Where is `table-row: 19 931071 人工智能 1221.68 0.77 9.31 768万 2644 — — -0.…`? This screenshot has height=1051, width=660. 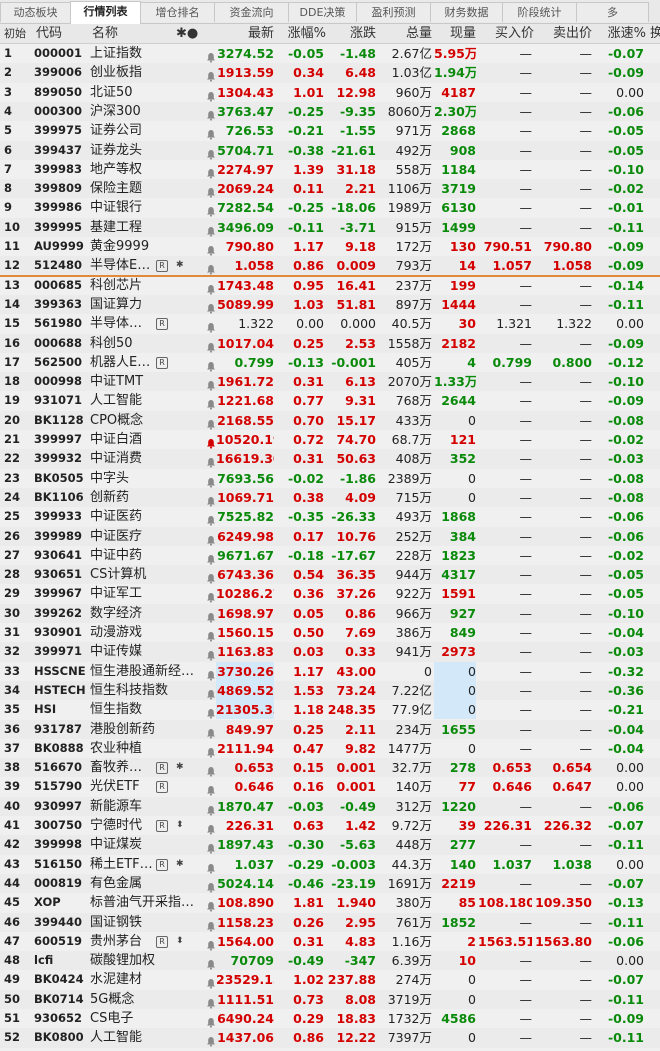 table-row: 19 931071 人工智能 1221.68 0.77 9.31 768万 2644 — — -0.… is located at coordinates (330, 400).